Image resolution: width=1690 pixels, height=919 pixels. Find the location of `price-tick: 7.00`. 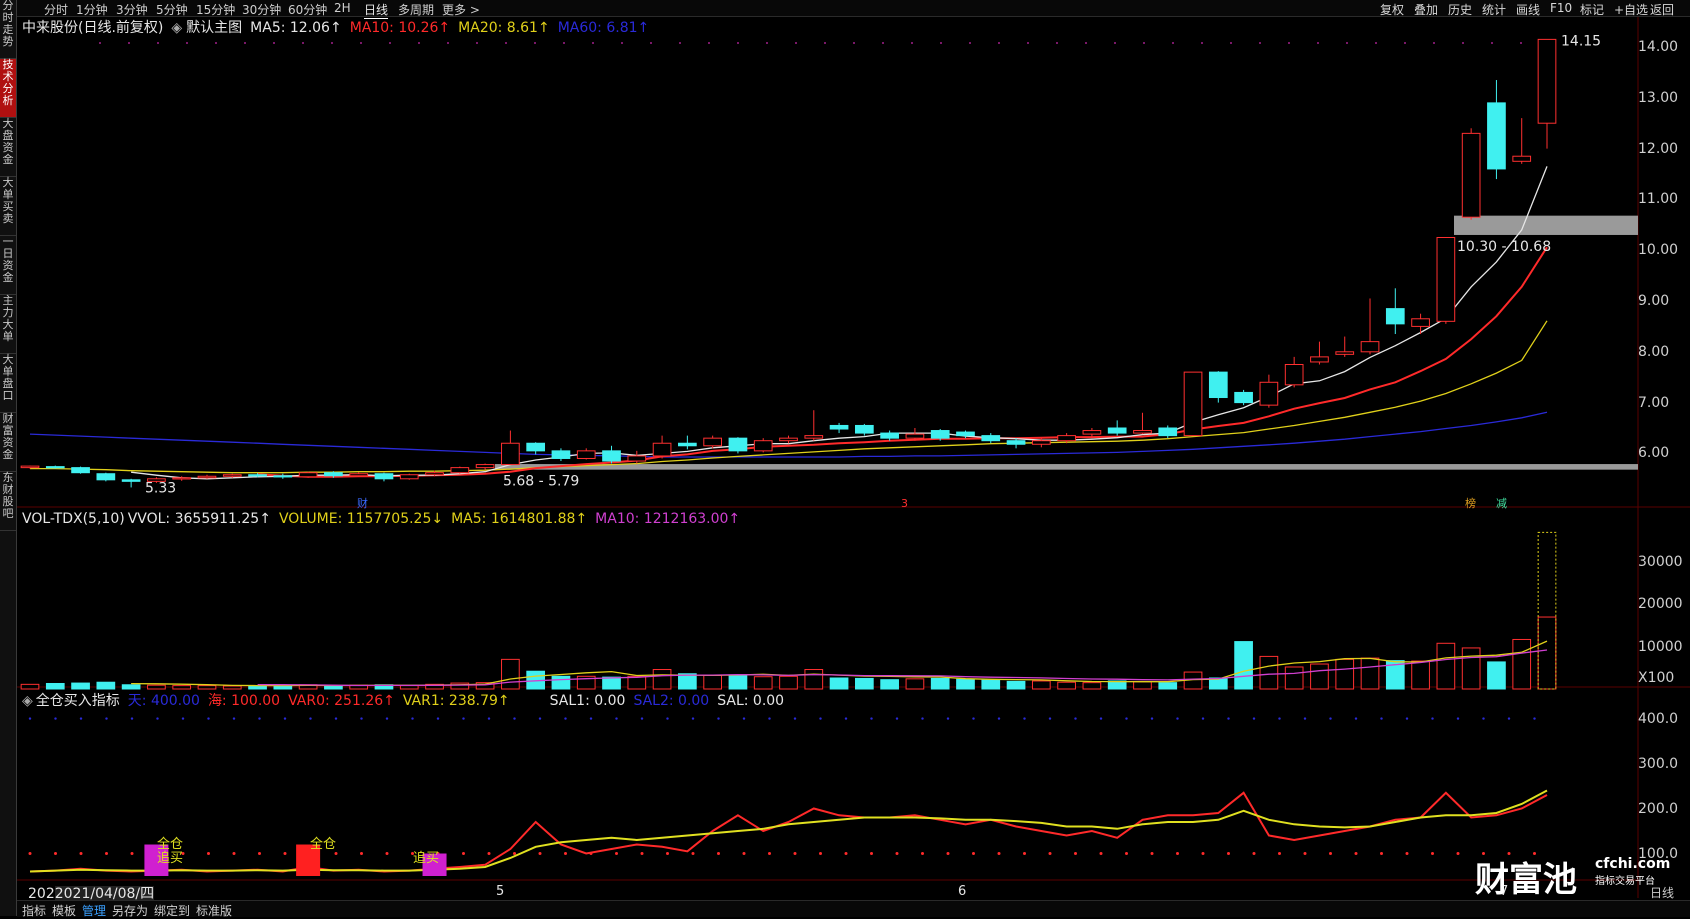

price-tick: 7.00 is located at coordinates (1654, 402).